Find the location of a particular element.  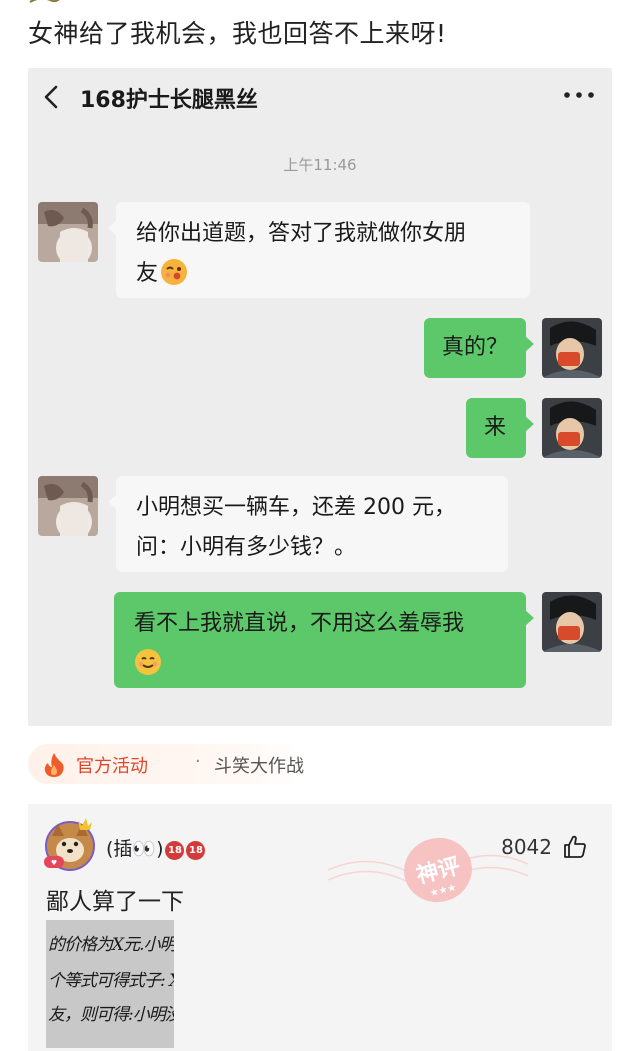

message-bubble-sent: 看不上我就直说，不用这么羞辱我 is located at coordinates (324, 640).